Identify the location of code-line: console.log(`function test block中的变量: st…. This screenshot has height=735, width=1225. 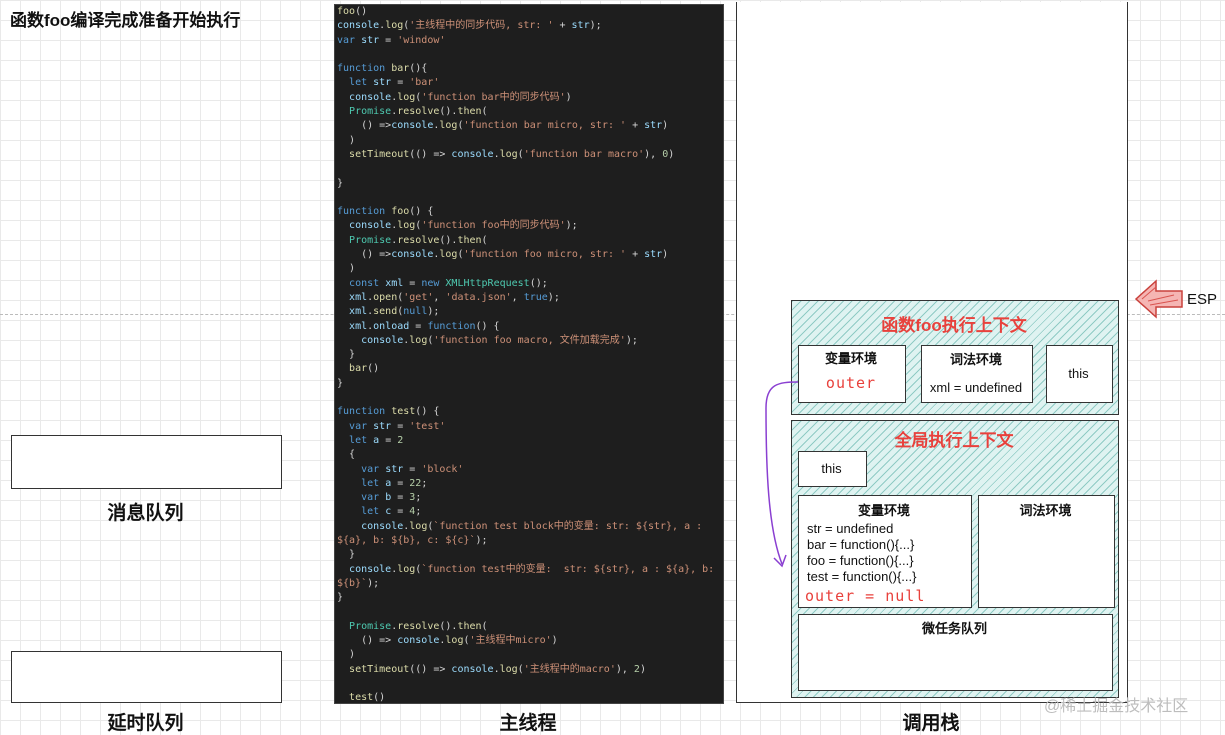
(523, 533).